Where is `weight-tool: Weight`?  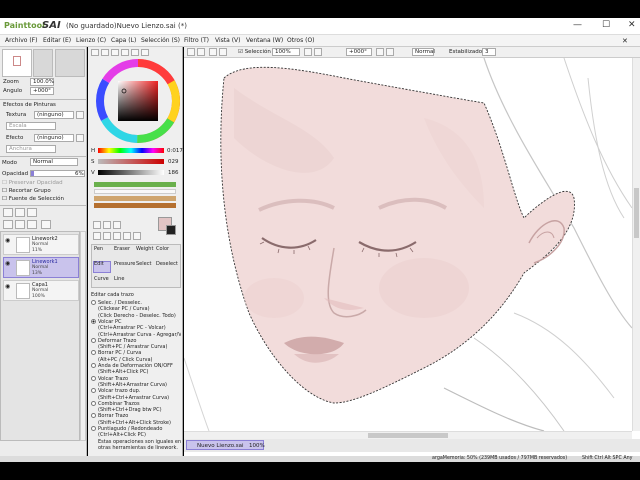
weight-tool: Weight is located at coordinates (144, 249).